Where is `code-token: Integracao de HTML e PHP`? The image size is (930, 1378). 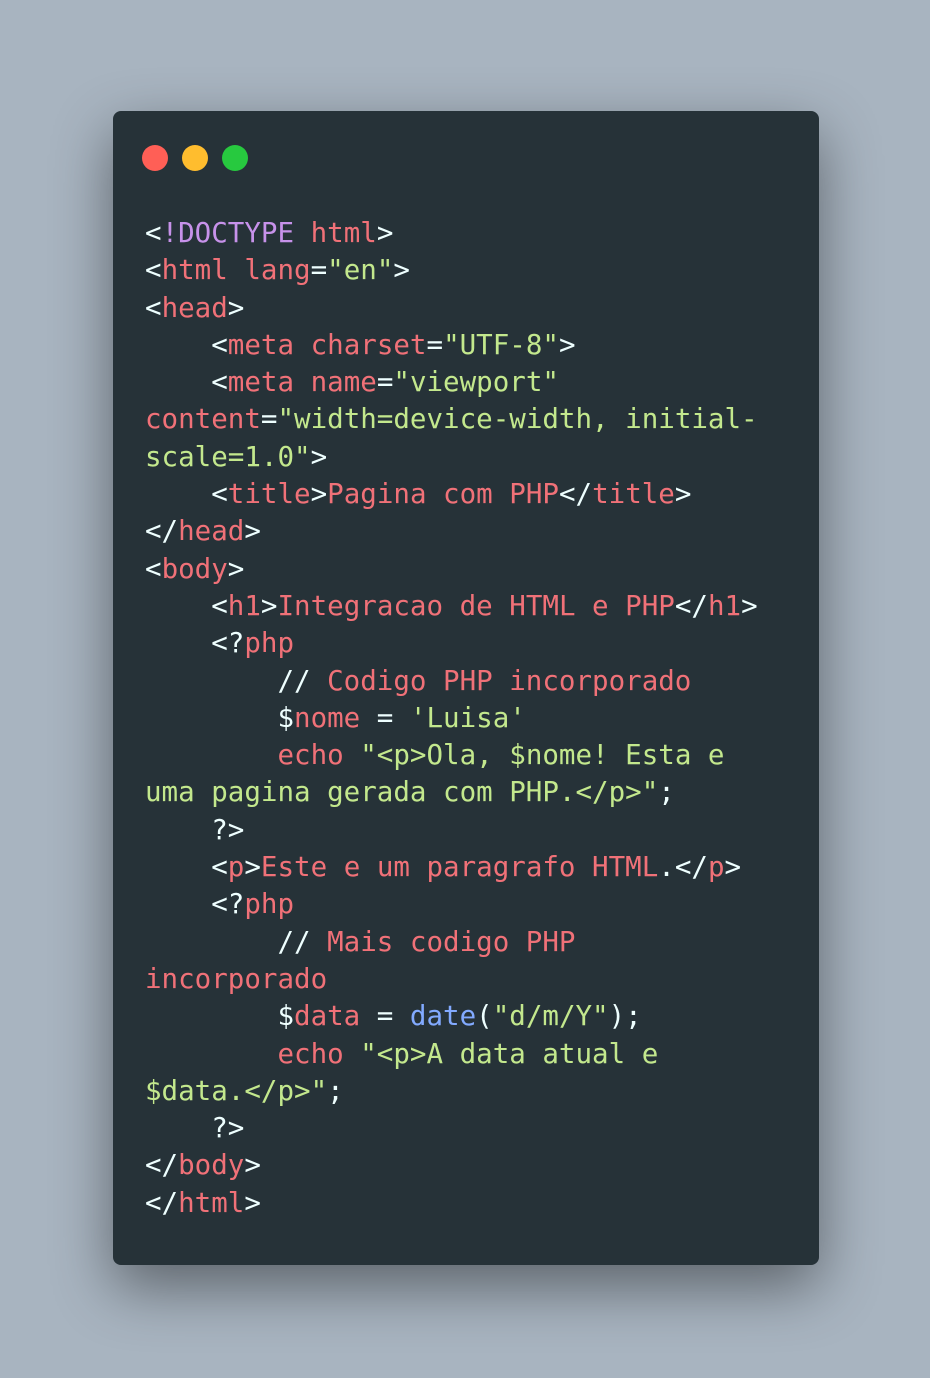
code-token: Integracao de HTML e PHP is located at coordinates (476, 605).